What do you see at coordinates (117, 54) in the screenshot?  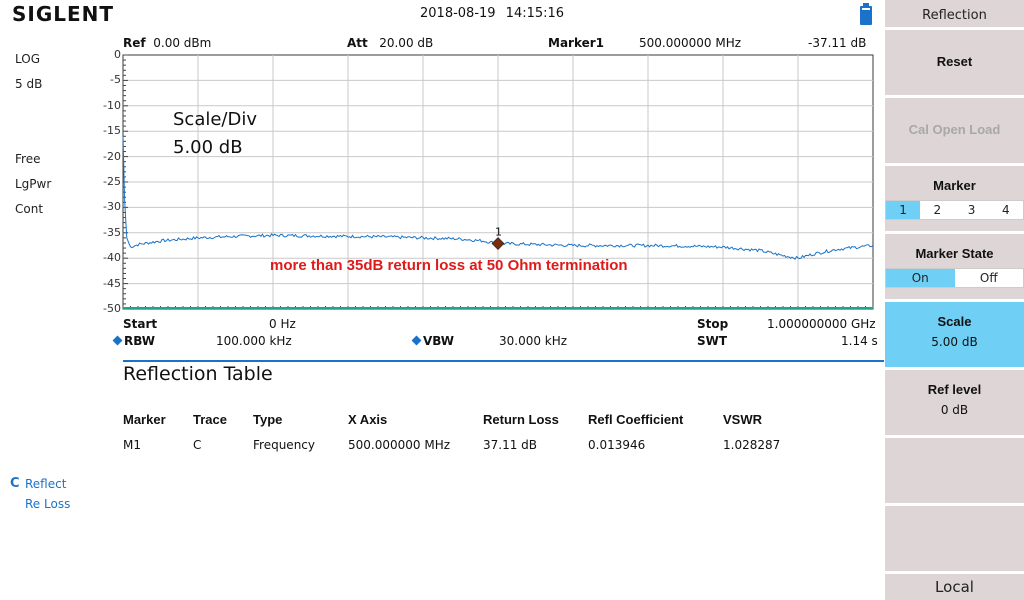 I see `y-tick-label: 0` at bounding box center [117, 54].